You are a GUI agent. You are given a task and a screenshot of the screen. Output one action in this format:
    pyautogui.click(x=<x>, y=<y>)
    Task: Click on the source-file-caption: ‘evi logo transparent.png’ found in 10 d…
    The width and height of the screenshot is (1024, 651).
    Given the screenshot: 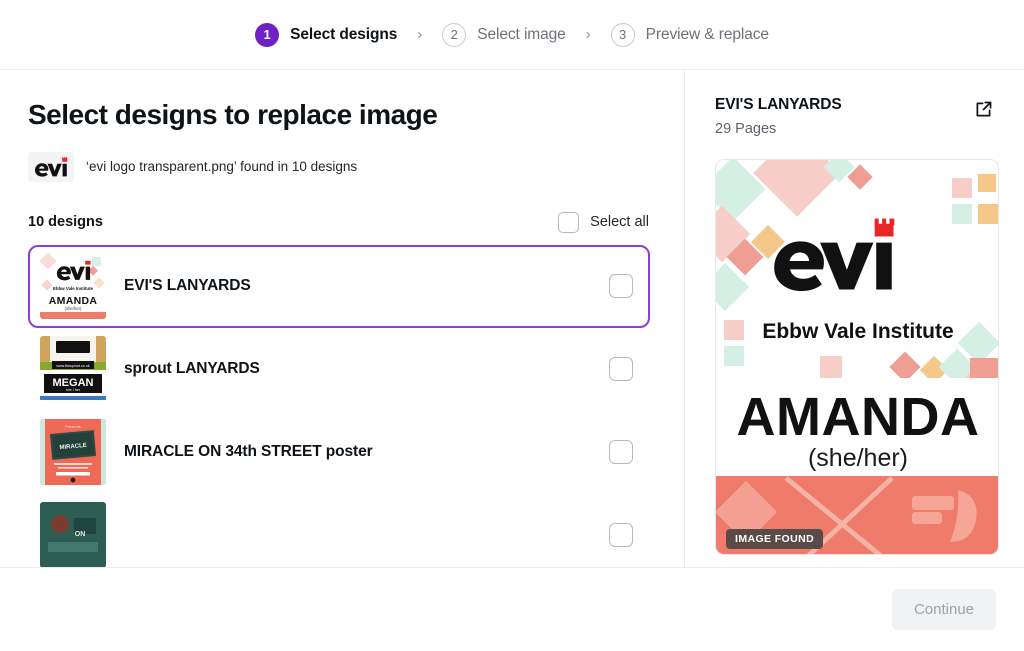 What is the action you would take?
    pyautogui.click(x=222, y=167)
    